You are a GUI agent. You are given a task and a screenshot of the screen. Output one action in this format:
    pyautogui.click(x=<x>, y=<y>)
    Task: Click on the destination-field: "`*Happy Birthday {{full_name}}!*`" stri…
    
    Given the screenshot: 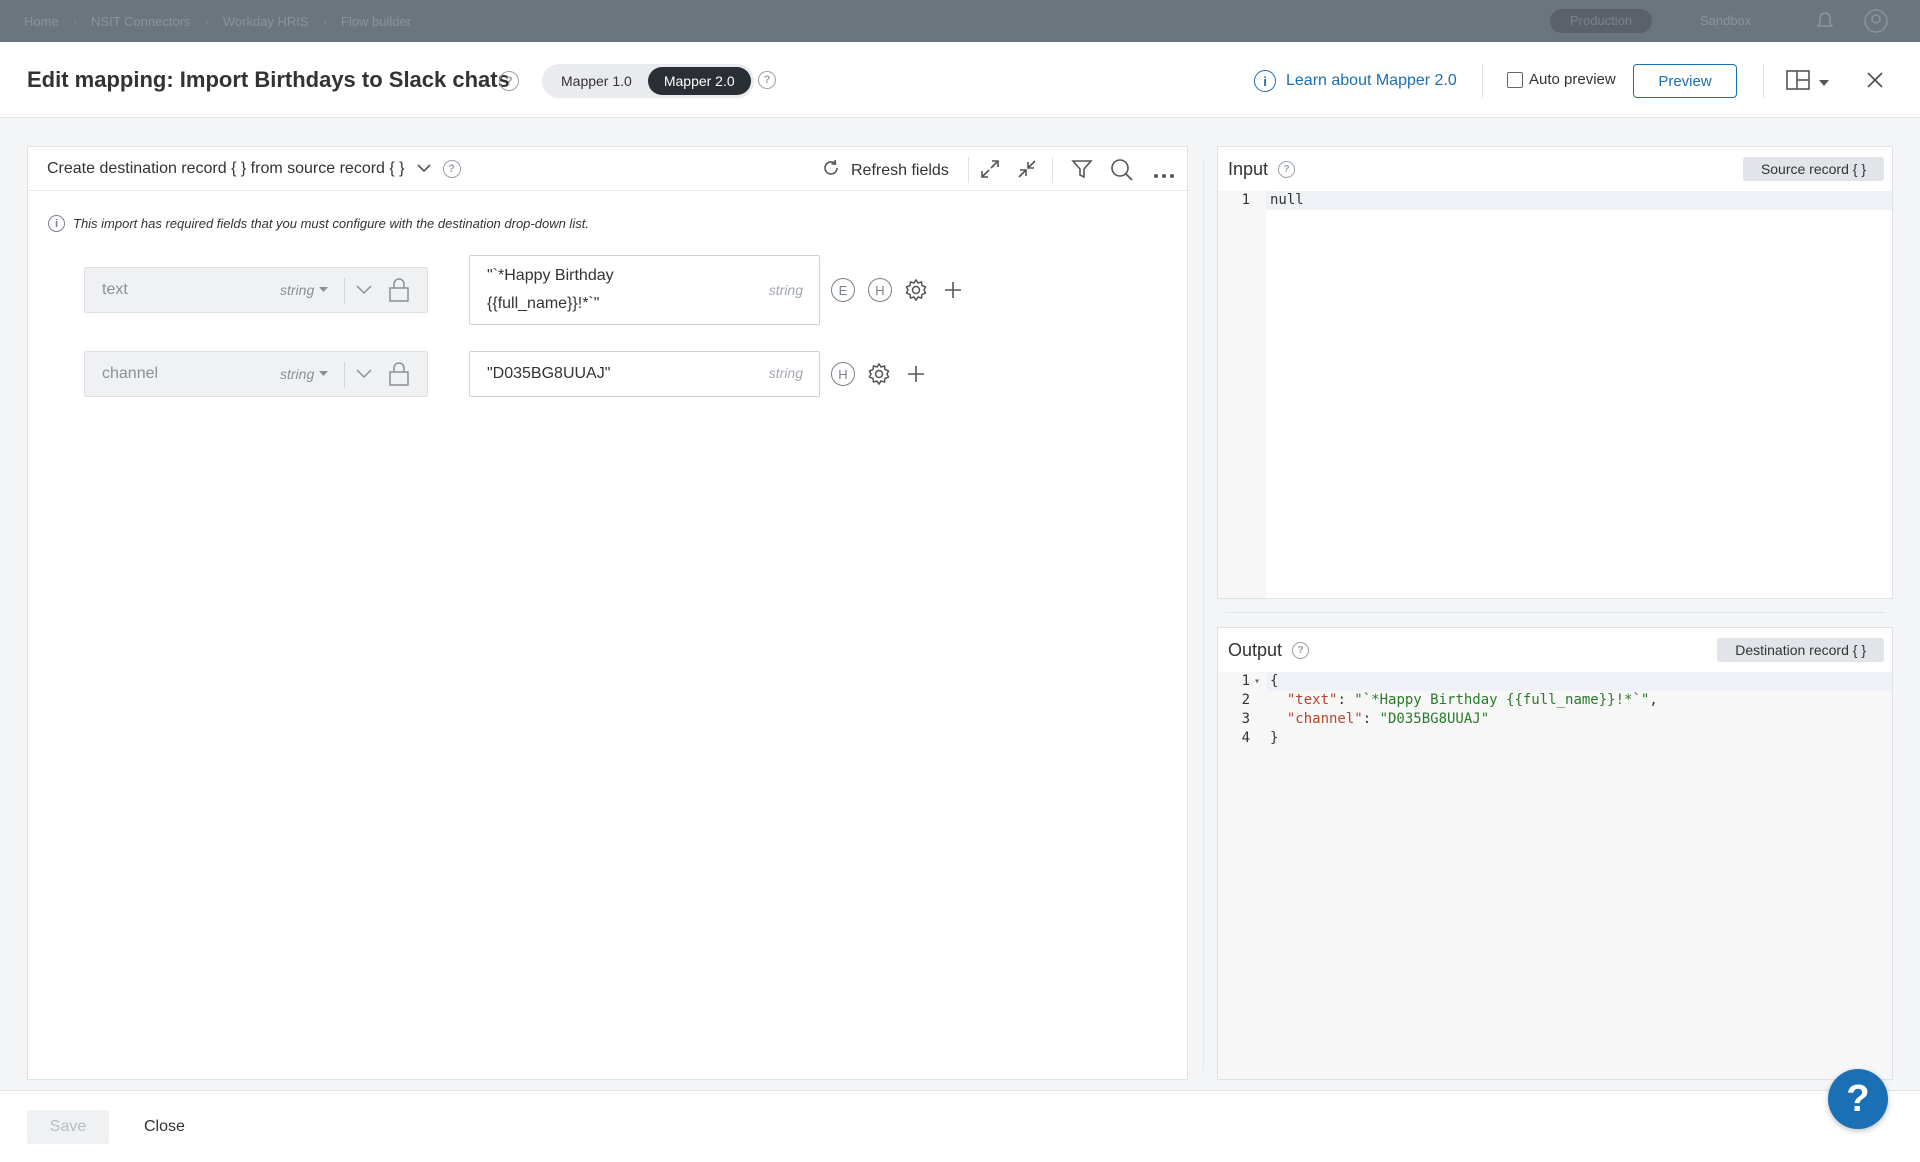 What is the action you would take?
    pyautogui.click(x=644, y=290)
    